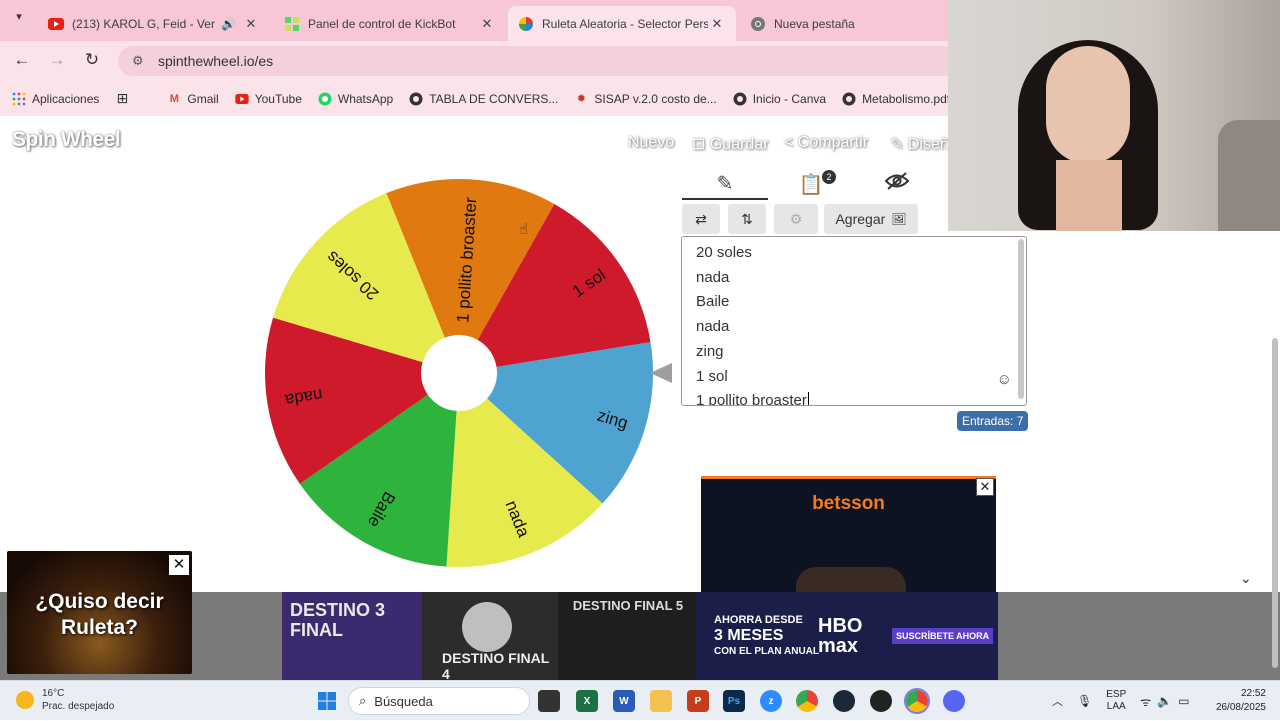 Image resolution: width=1280 pixels, height=721 pixels. Describe the element at coordinates (526, 24) in the screenshot. I see `spinwheel-icon` at that location.